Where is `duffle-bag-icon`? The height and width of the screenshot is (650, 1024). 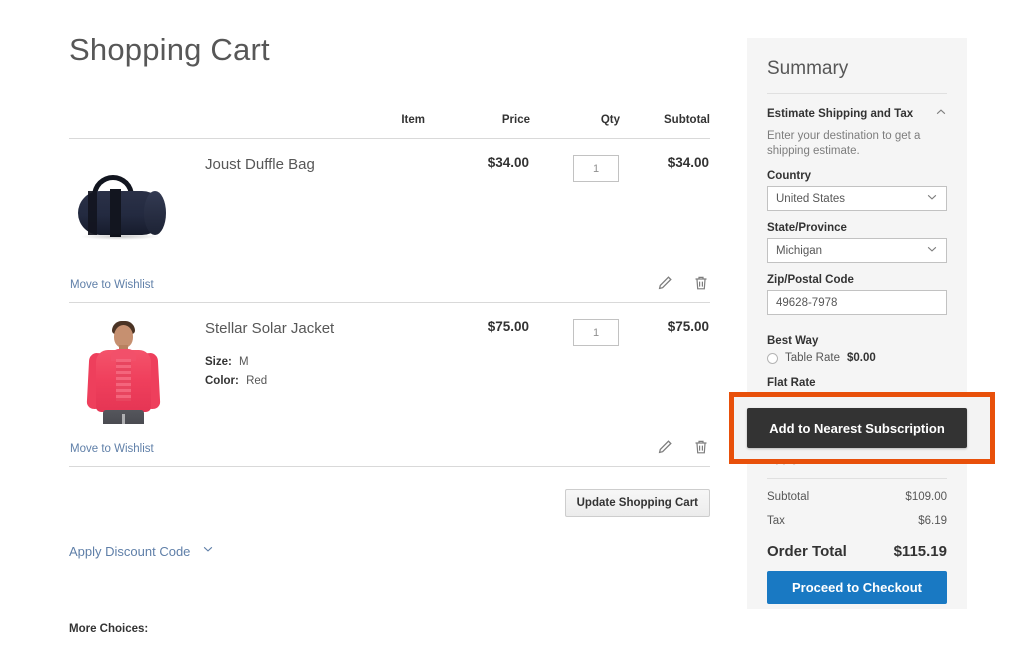 duffle-bag-icon is located at coordinates (122, 208).